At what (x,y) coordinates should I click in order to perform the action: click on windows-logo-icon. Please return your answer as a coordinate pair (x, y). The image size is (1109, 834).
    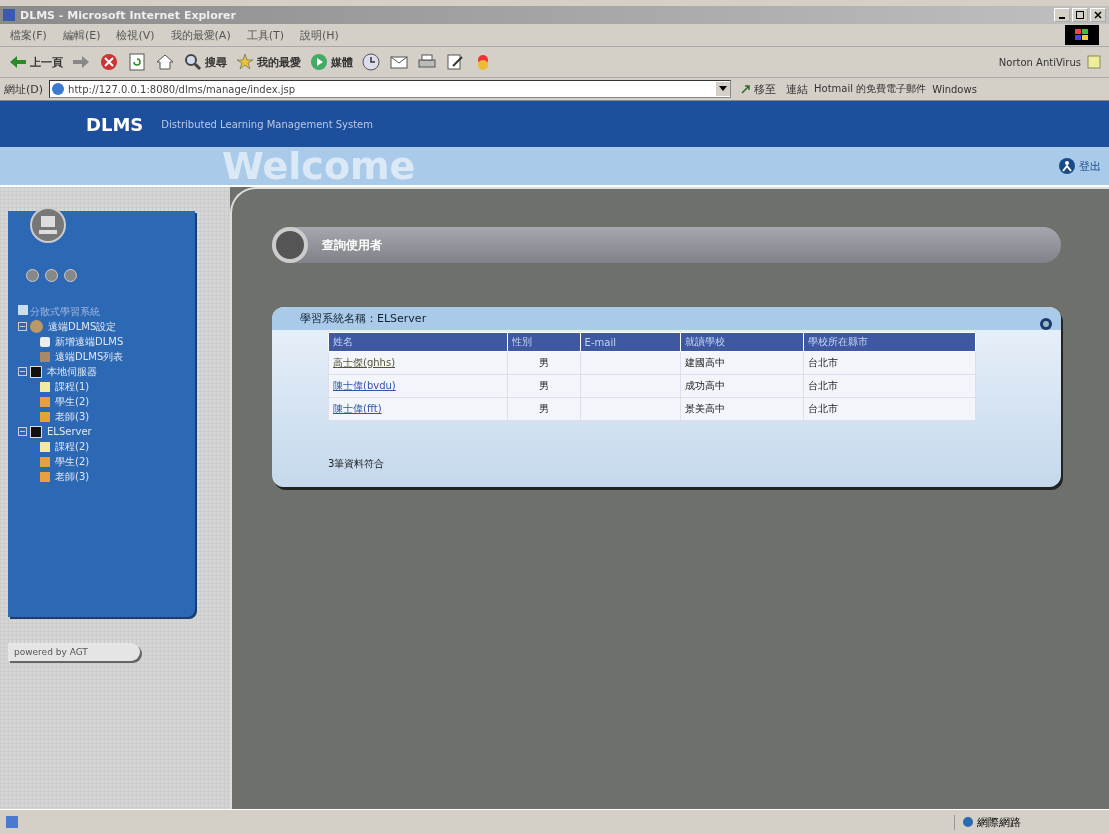
    Looking at the image, I should click on (1082, 35).